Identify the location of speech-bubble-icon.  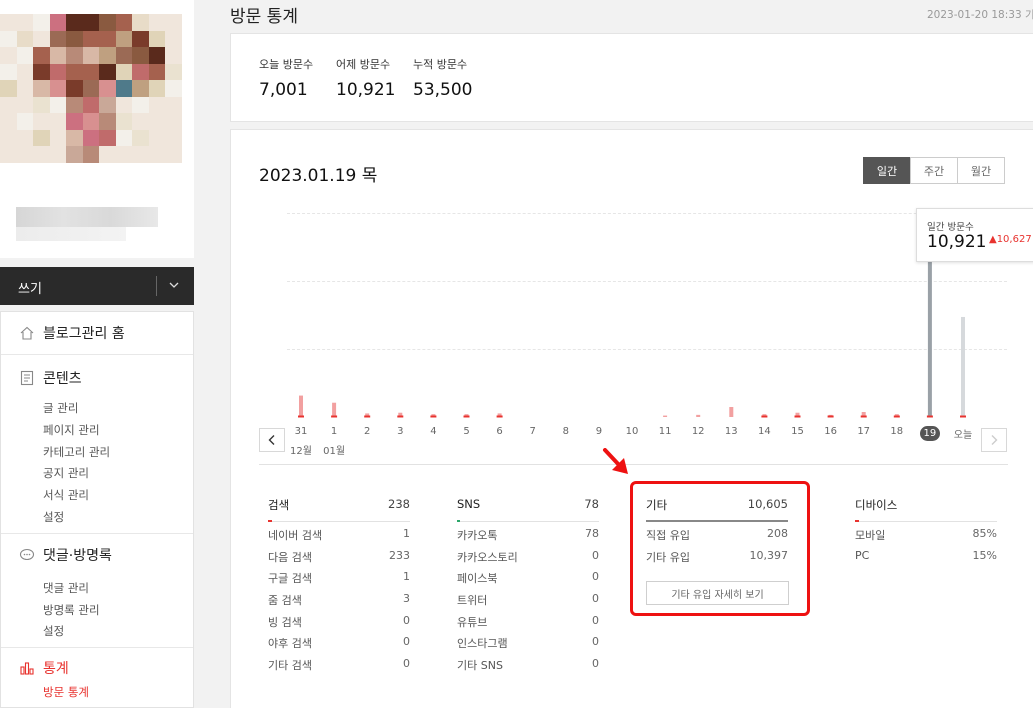
(26, 555).